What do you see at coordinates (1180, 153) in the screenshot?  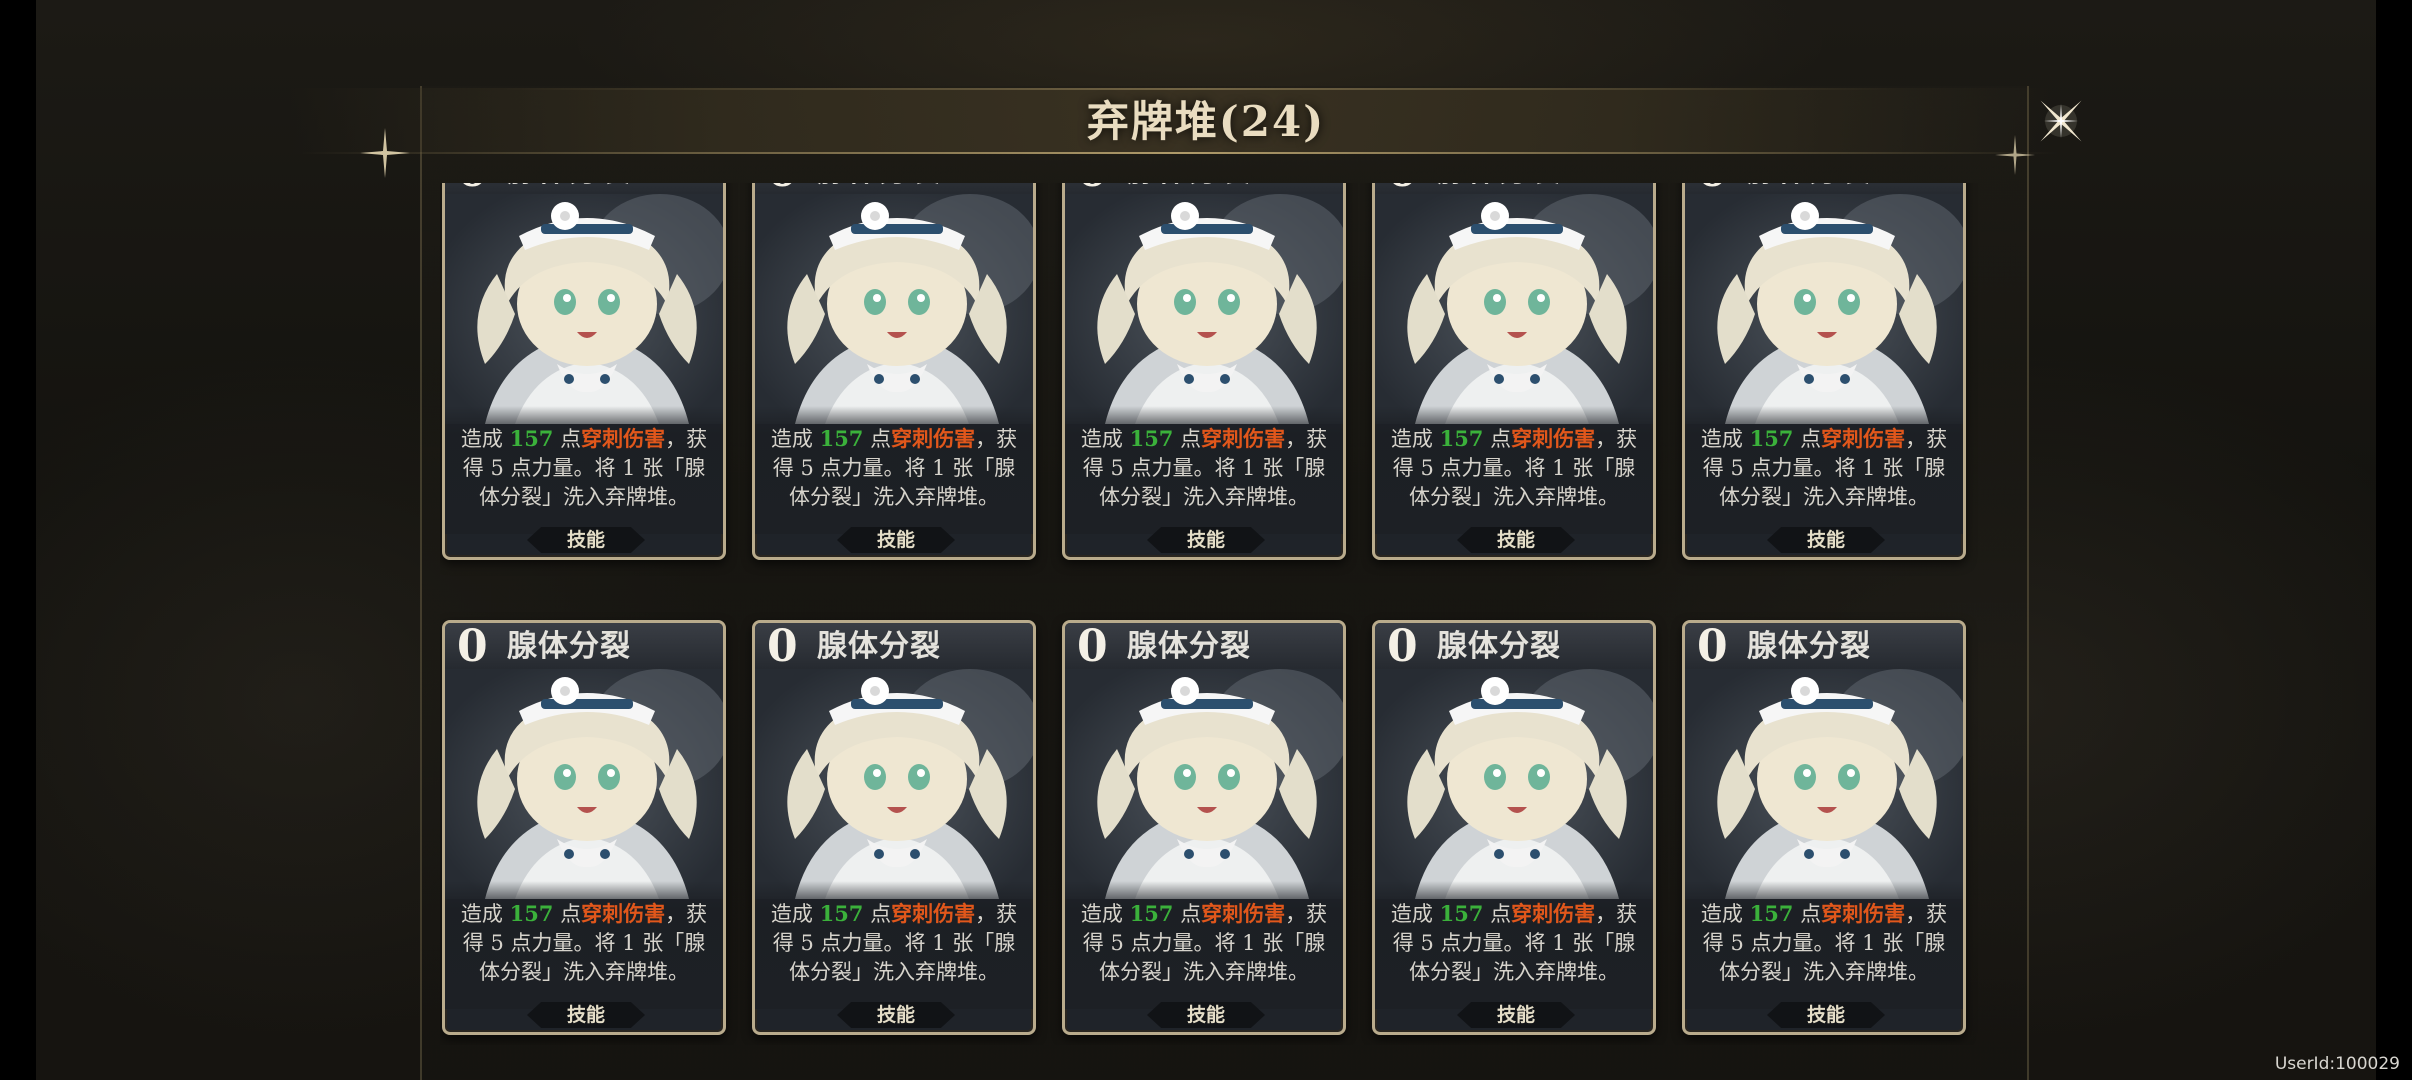 I see `title-divider` at bounding box center [1180, 153].